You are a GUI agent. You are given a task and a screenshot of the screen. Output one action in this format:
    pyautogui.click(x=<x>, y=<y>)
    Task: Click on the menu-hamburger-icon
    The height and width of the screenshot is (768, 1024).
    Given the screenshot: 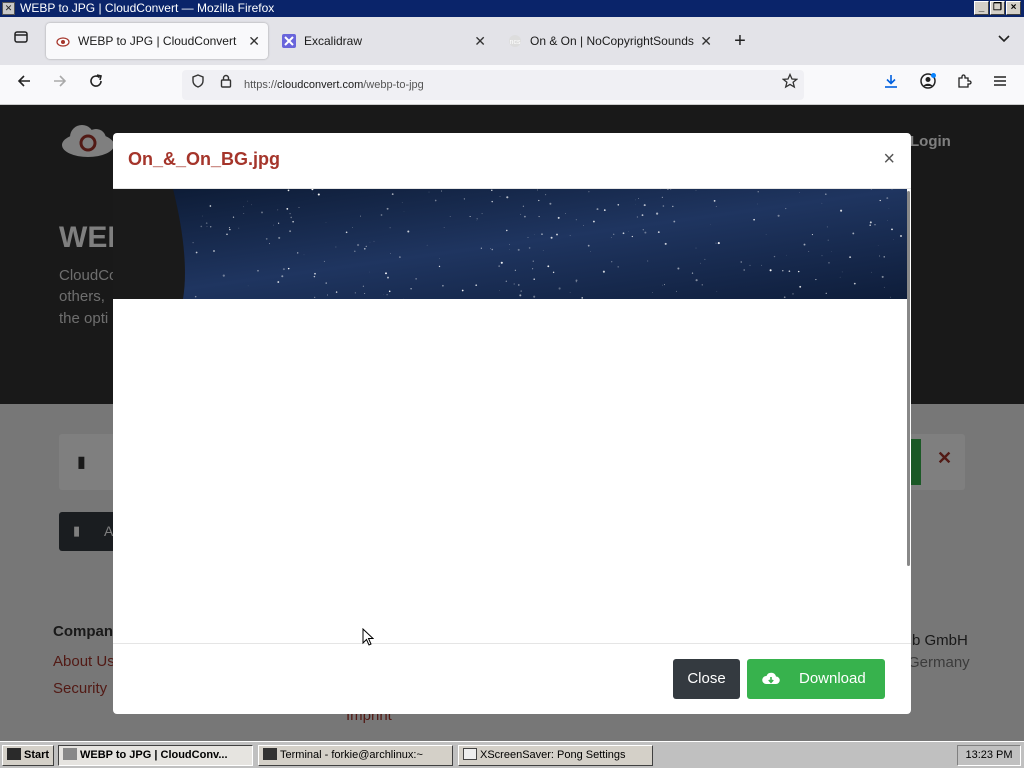 What is the action you would take?
    pyautogui.click(x=1000, y=85)
    